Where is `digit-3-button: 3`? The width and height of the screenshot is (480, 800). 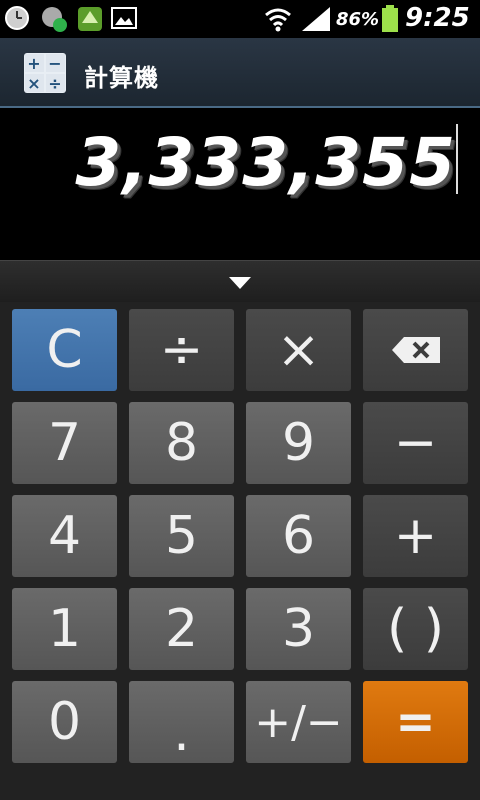
digit-3-button: 3 is located at coordinates (298, 629).